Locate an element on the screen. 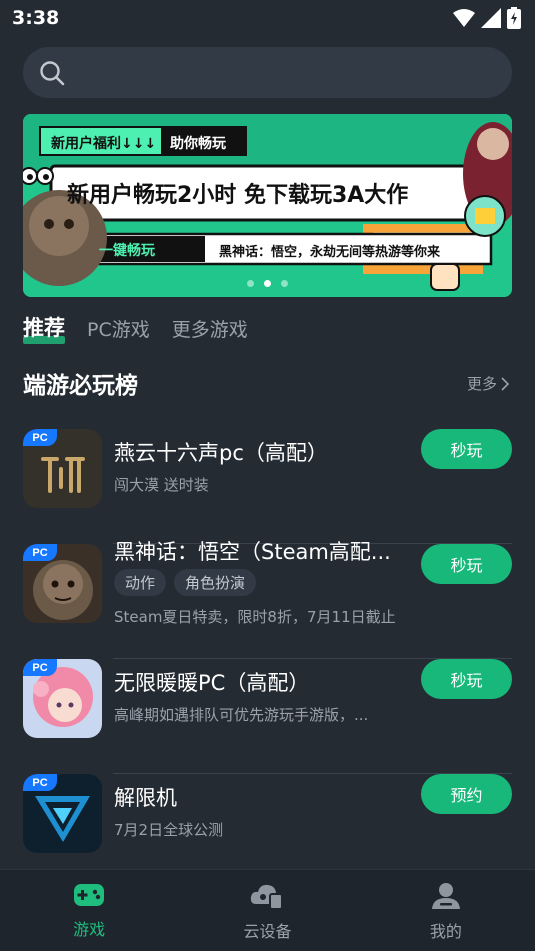  more-link: 更多 is located at coordinates (488, 383).